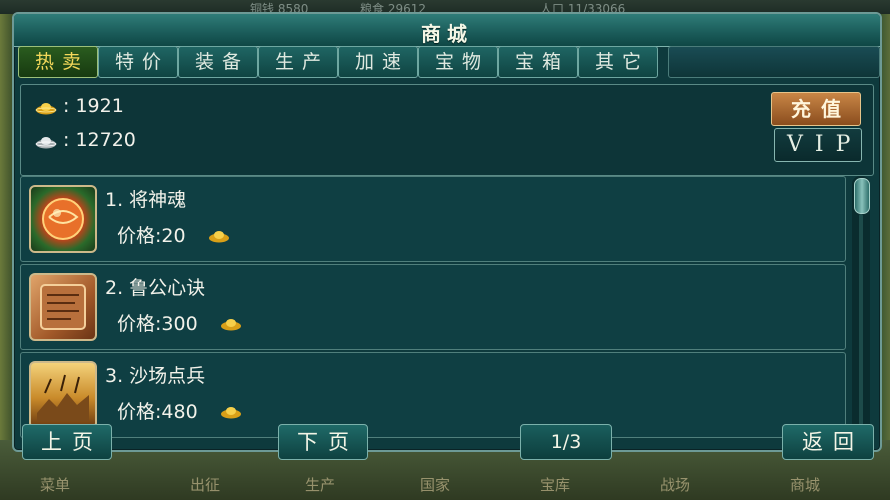  Describe the element at coordinates (298, 62) in the screenshot. I see `tab-production: 生产` at that location.